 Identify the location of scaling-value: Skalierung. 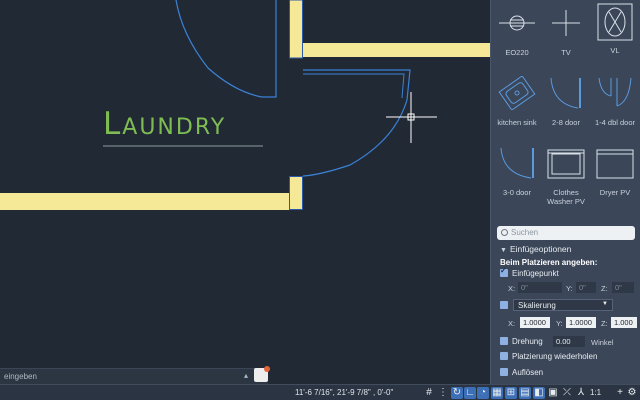
(537, 305).